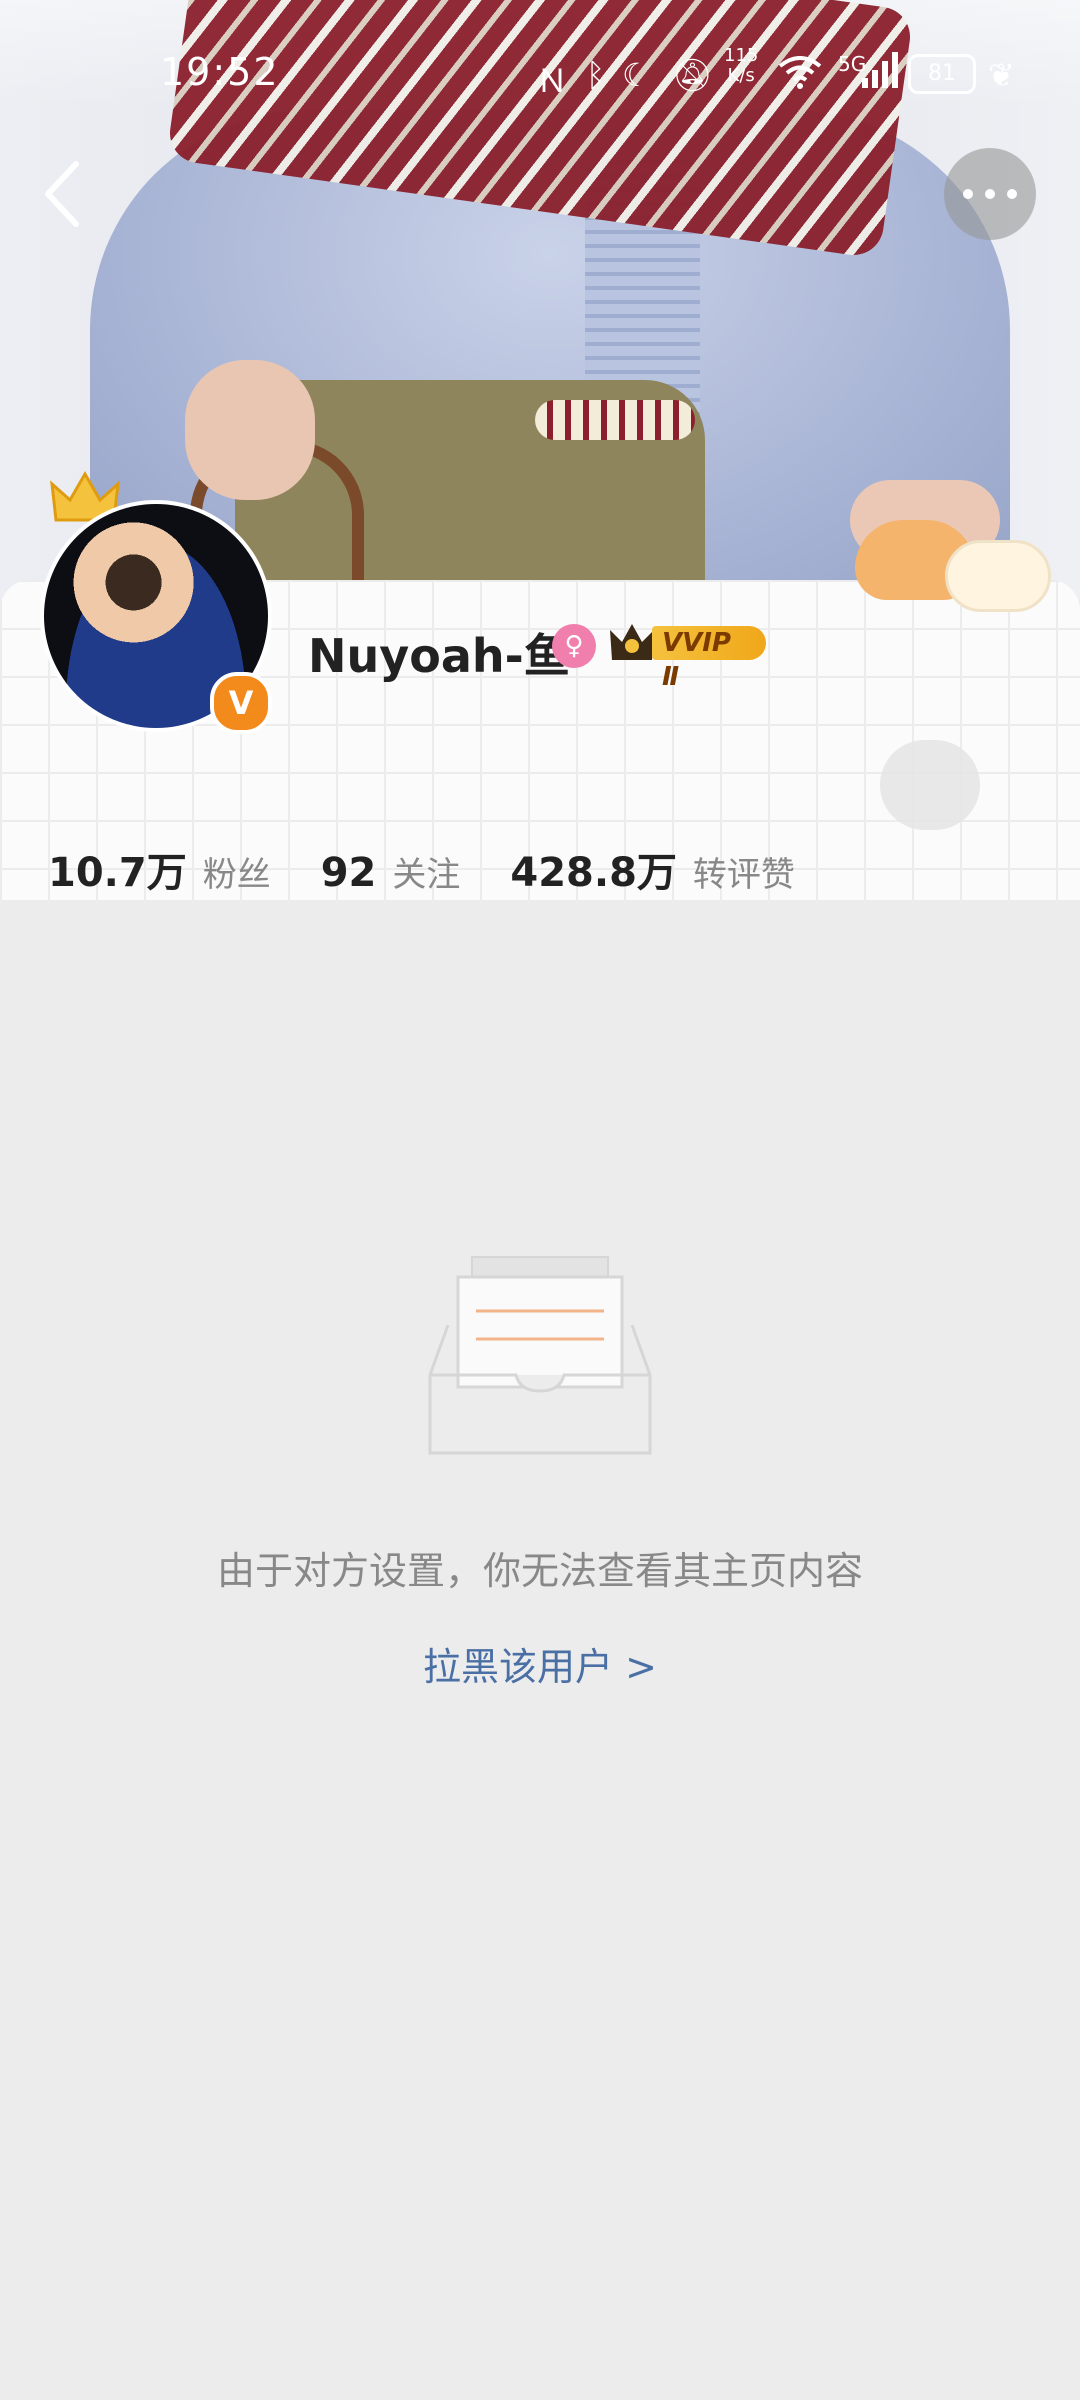  Describe the element at coordinates (692, 75) in the screenshot. I see `mute-icon: 🔕︎` at that location.